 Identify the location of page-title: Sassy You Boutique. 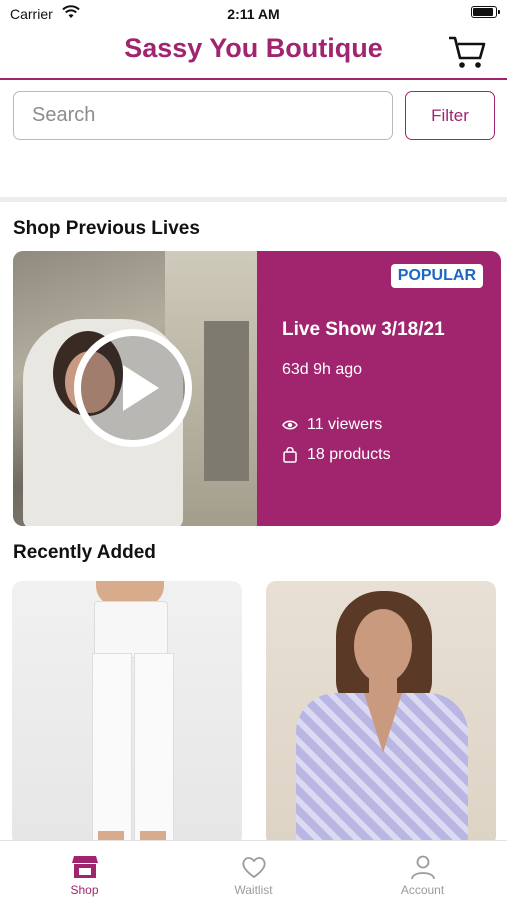
(253, 48).